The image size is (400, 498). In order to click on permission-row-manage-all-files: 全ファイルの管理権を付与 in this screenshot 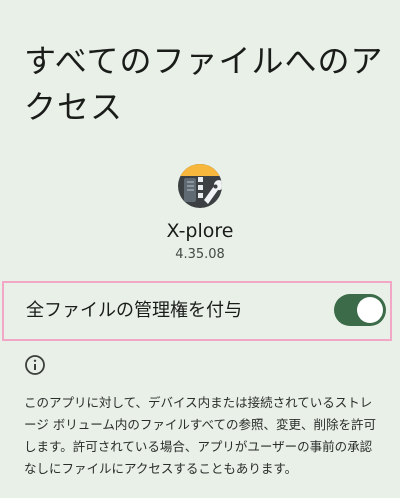, I will do `click(197, 311)`.